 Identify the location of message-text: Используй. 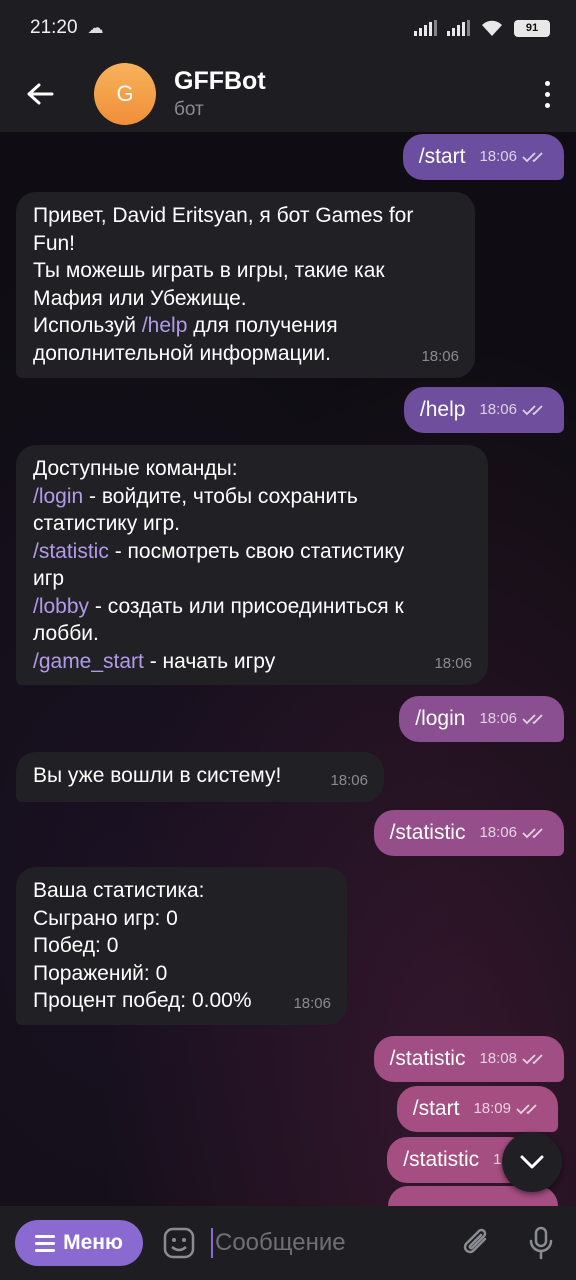
(87, 325).